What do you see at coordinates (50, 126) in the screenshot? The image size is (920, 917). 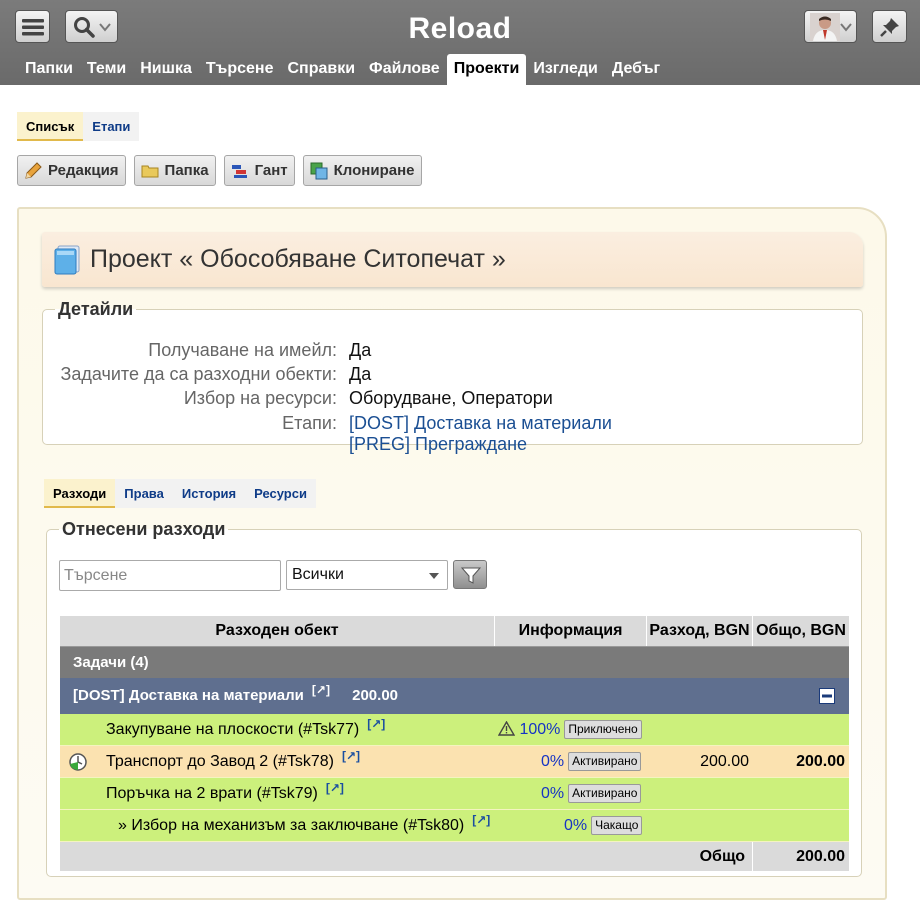 I see `tab-list: Списък` at bounding box center [50, 126].